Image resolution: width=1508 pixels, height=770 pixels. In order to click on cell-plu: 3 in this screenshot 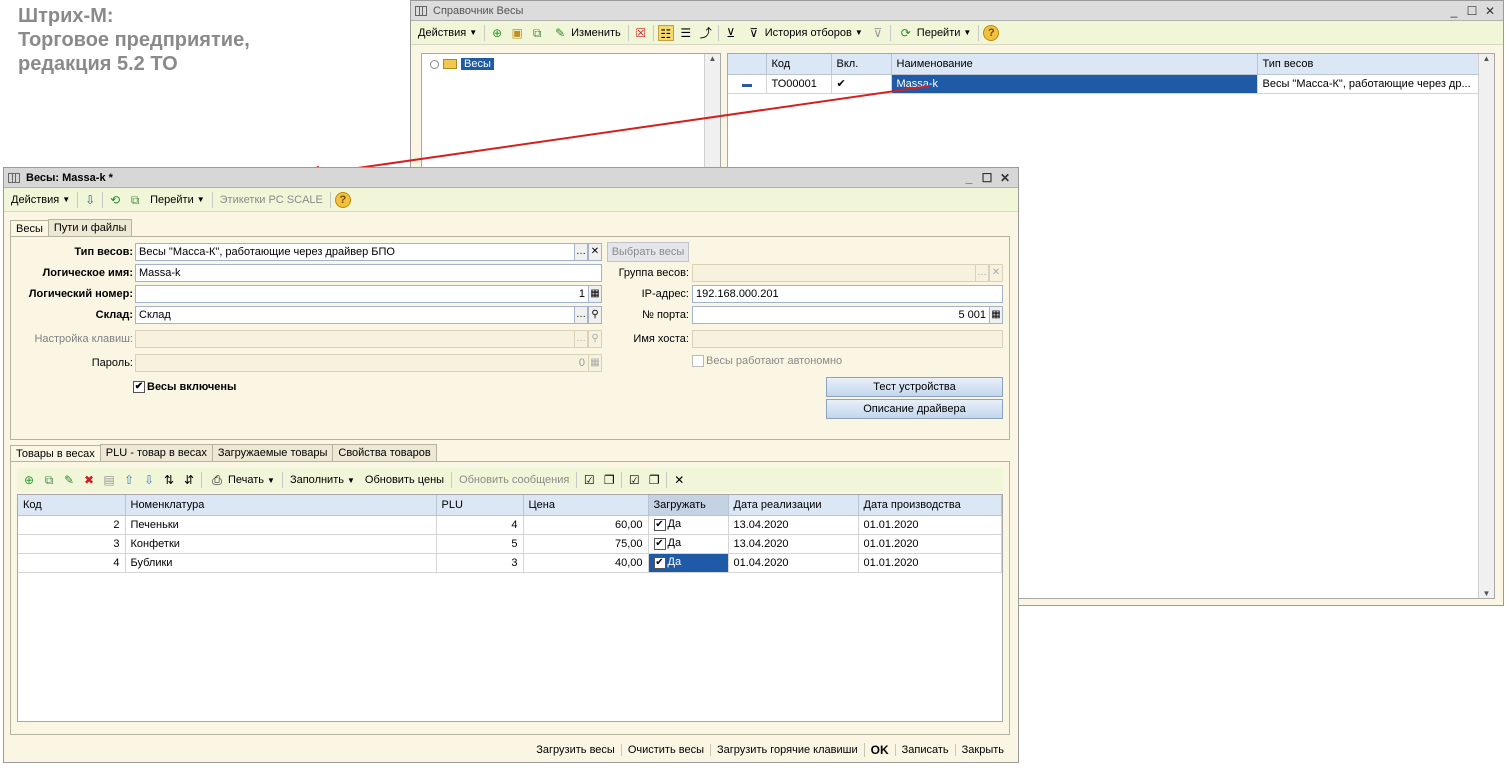, I will do `click(480, 563)`.